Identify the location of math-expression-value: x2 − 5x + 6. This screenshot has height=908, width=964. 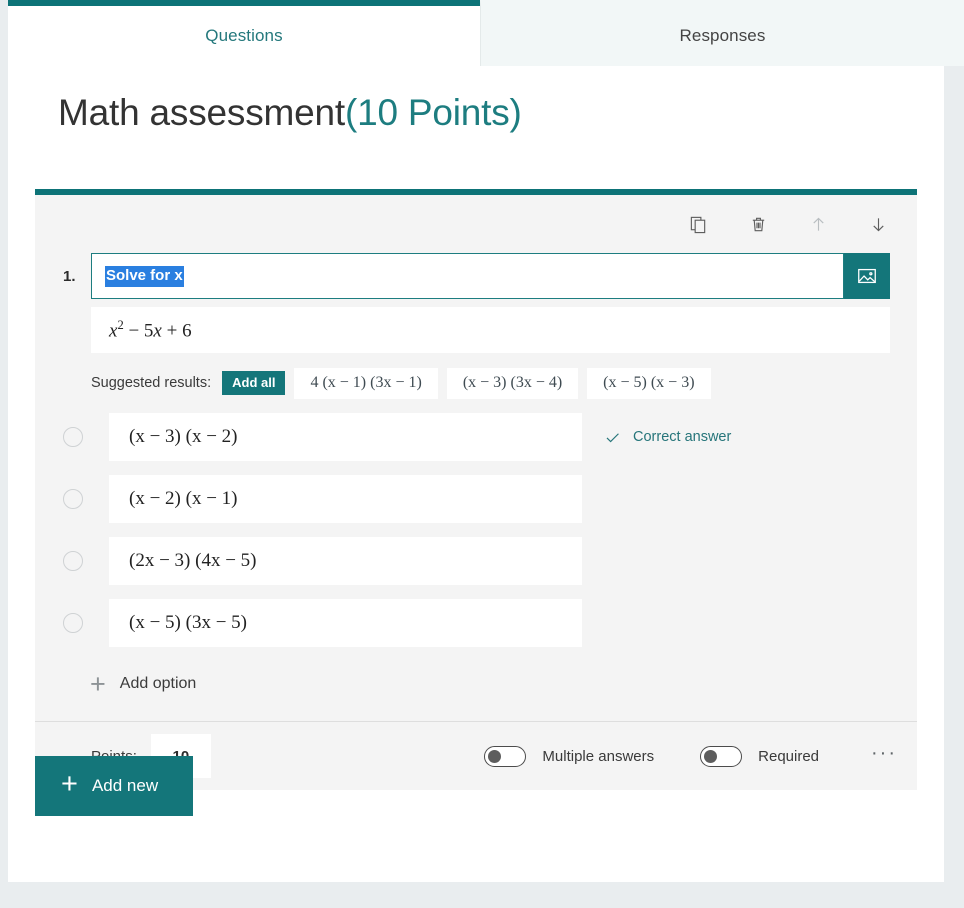
(150, 330).